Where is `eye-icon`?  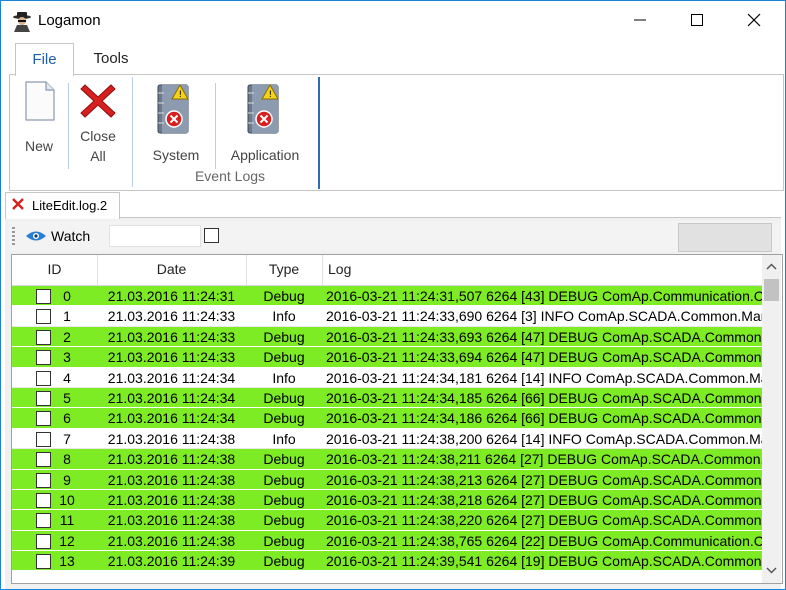 eye-icon is located at coordinates (36, 236).